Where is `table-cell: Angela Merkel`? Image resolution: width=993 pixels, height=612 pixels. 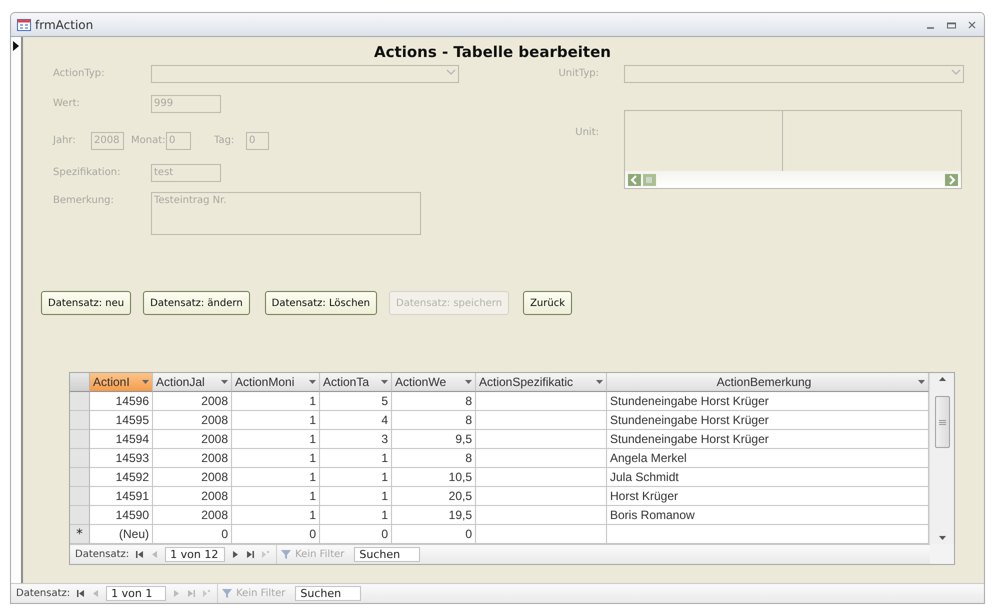 table-cell: Angela Merkel is located at coordinates (648, 458).